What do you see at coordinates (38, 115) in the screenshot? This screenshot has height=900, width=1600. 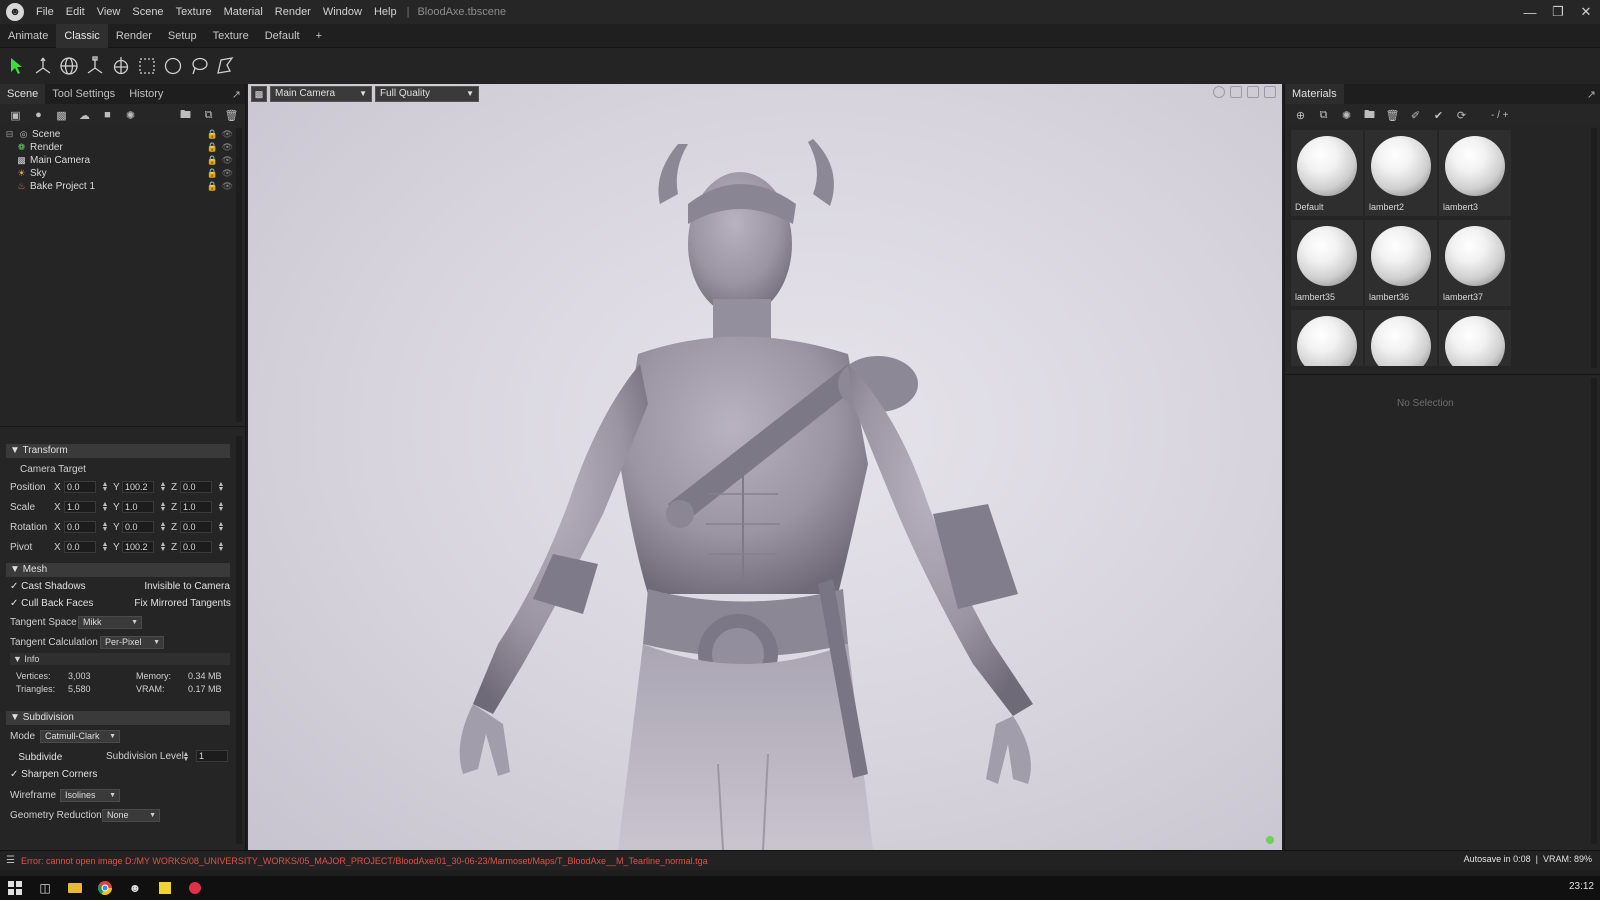 I see `add-light-icon: ●` at bounding box center [38, 115].